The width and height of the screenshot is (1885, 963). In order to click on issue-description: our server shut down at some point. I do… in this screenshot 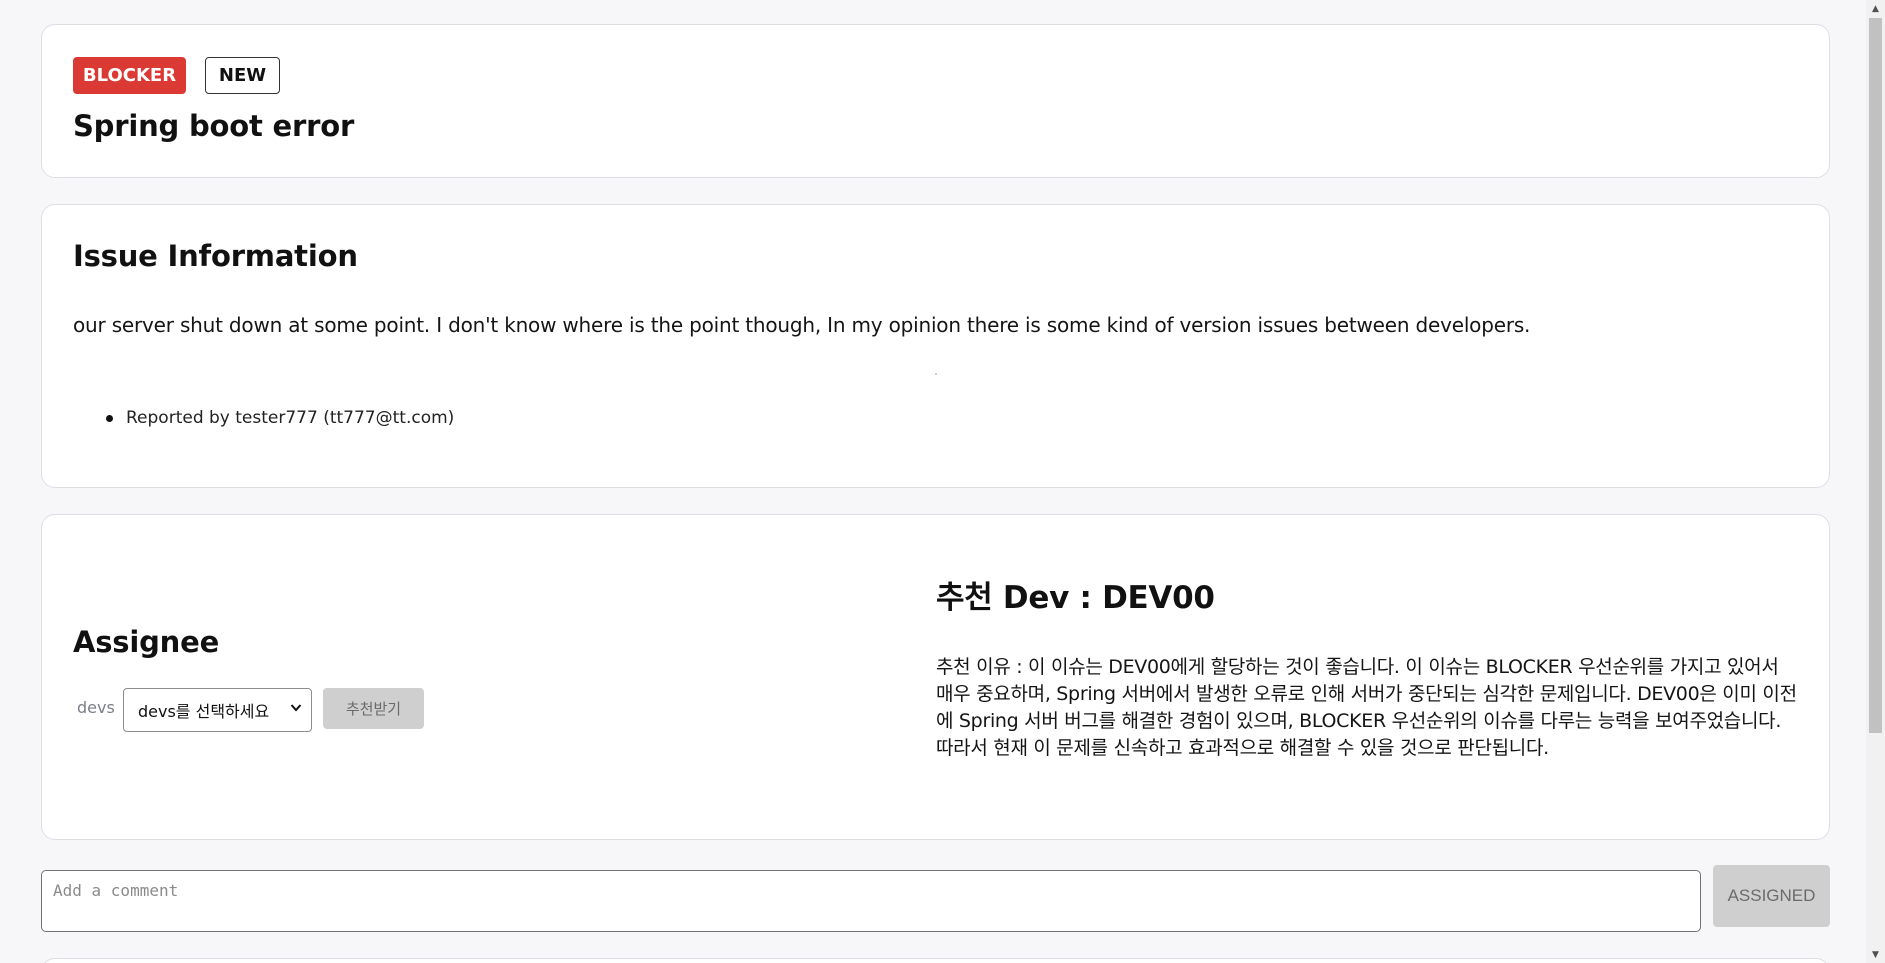, I will do `click(802, 325)`.